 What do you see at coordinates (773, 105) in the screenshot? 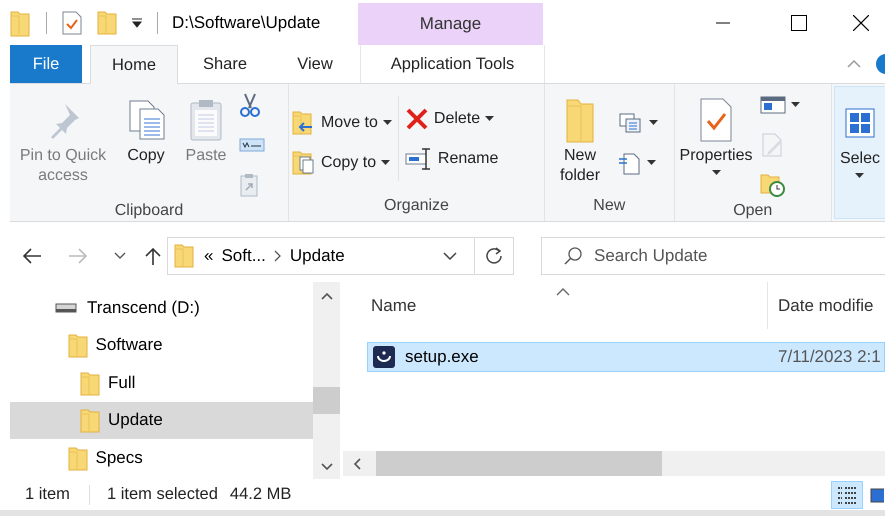
I see `window-icon` at bounding box center [773, 105].